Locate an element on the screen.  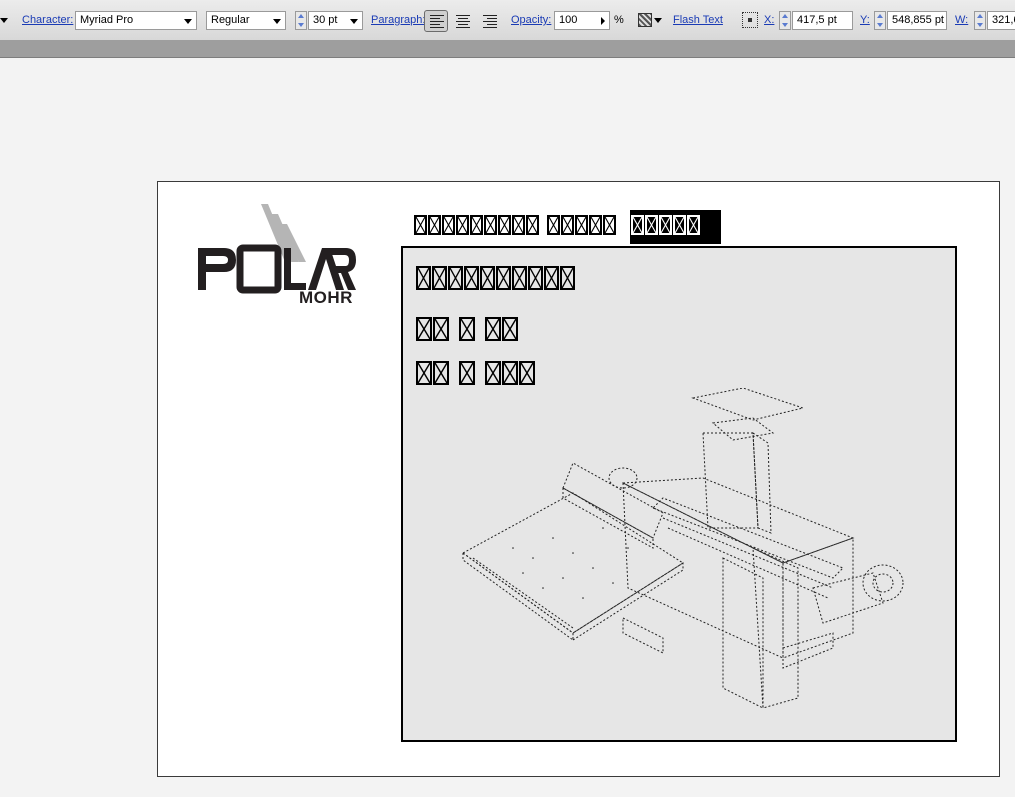
reference-point-icon is located at coordinates (750, 20).